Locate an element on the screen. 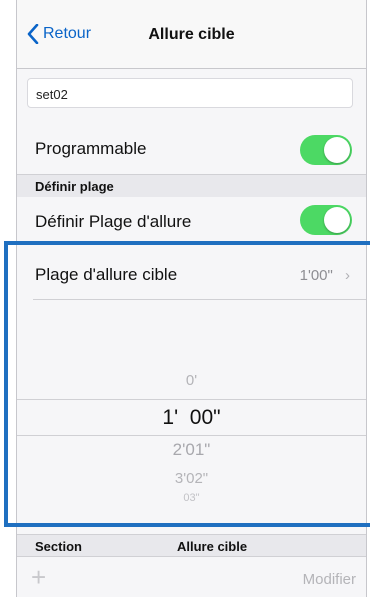 The height and width of the screenshot is (597, 370). plus-icon: + is located at coordinates (39, 577).